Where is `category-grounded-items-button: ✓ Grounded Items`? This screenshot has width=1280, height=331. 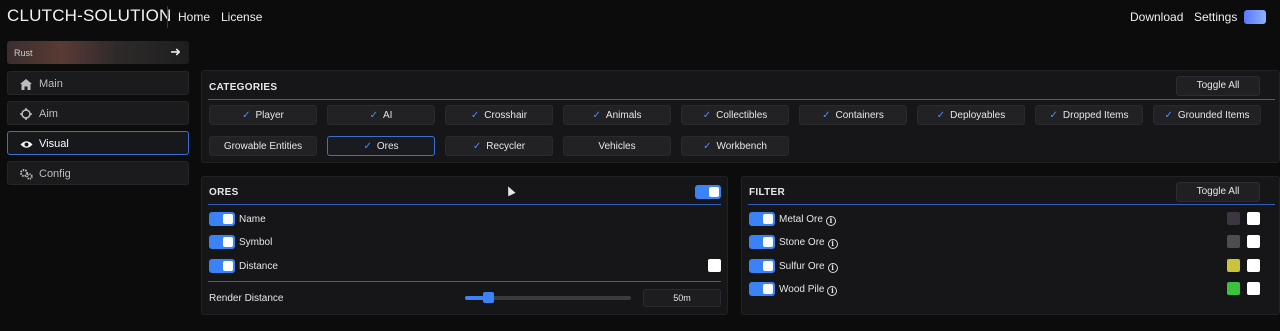
category-grounded-items-button: ✓ Grounded Items is located at coordinates (1207, 115).